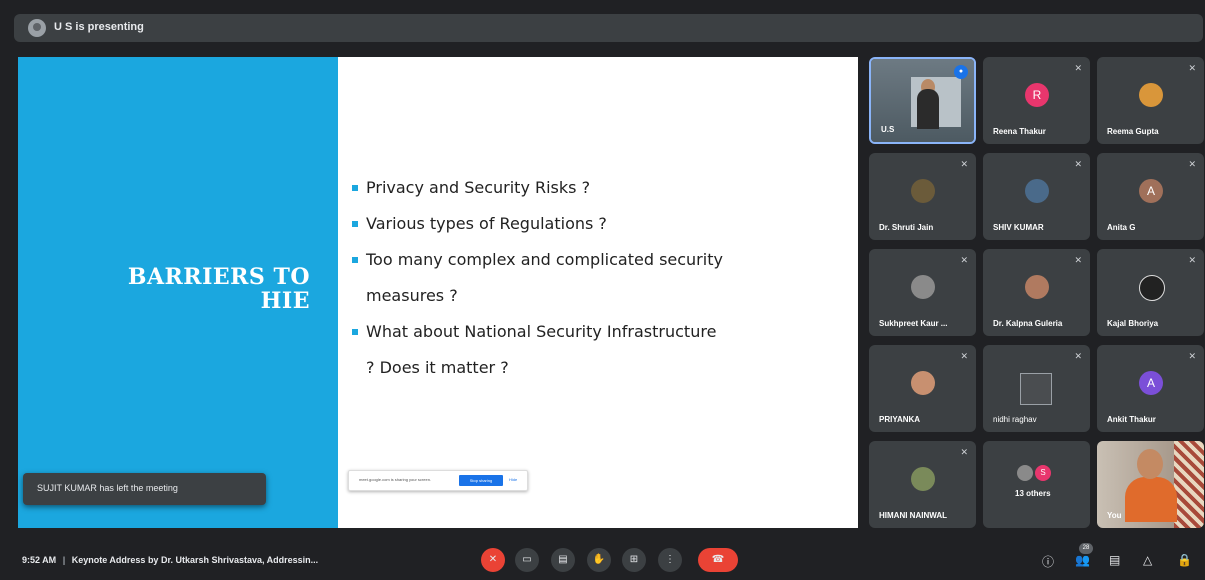 Image resolution: width=1205 pixels, height=580 pixels. I want to click on bullet-text: ? Does it matter ?, so click(437, 367).